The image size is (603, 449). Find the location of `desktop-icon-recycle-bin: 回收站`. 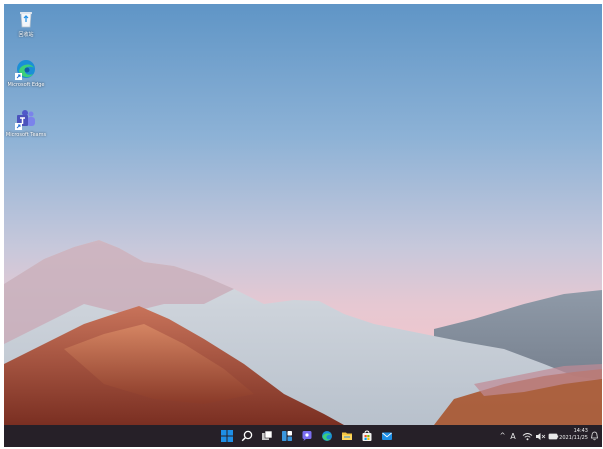

desktop-icon-recycle-bin: 回收站 is located at coordinates (26, 23).